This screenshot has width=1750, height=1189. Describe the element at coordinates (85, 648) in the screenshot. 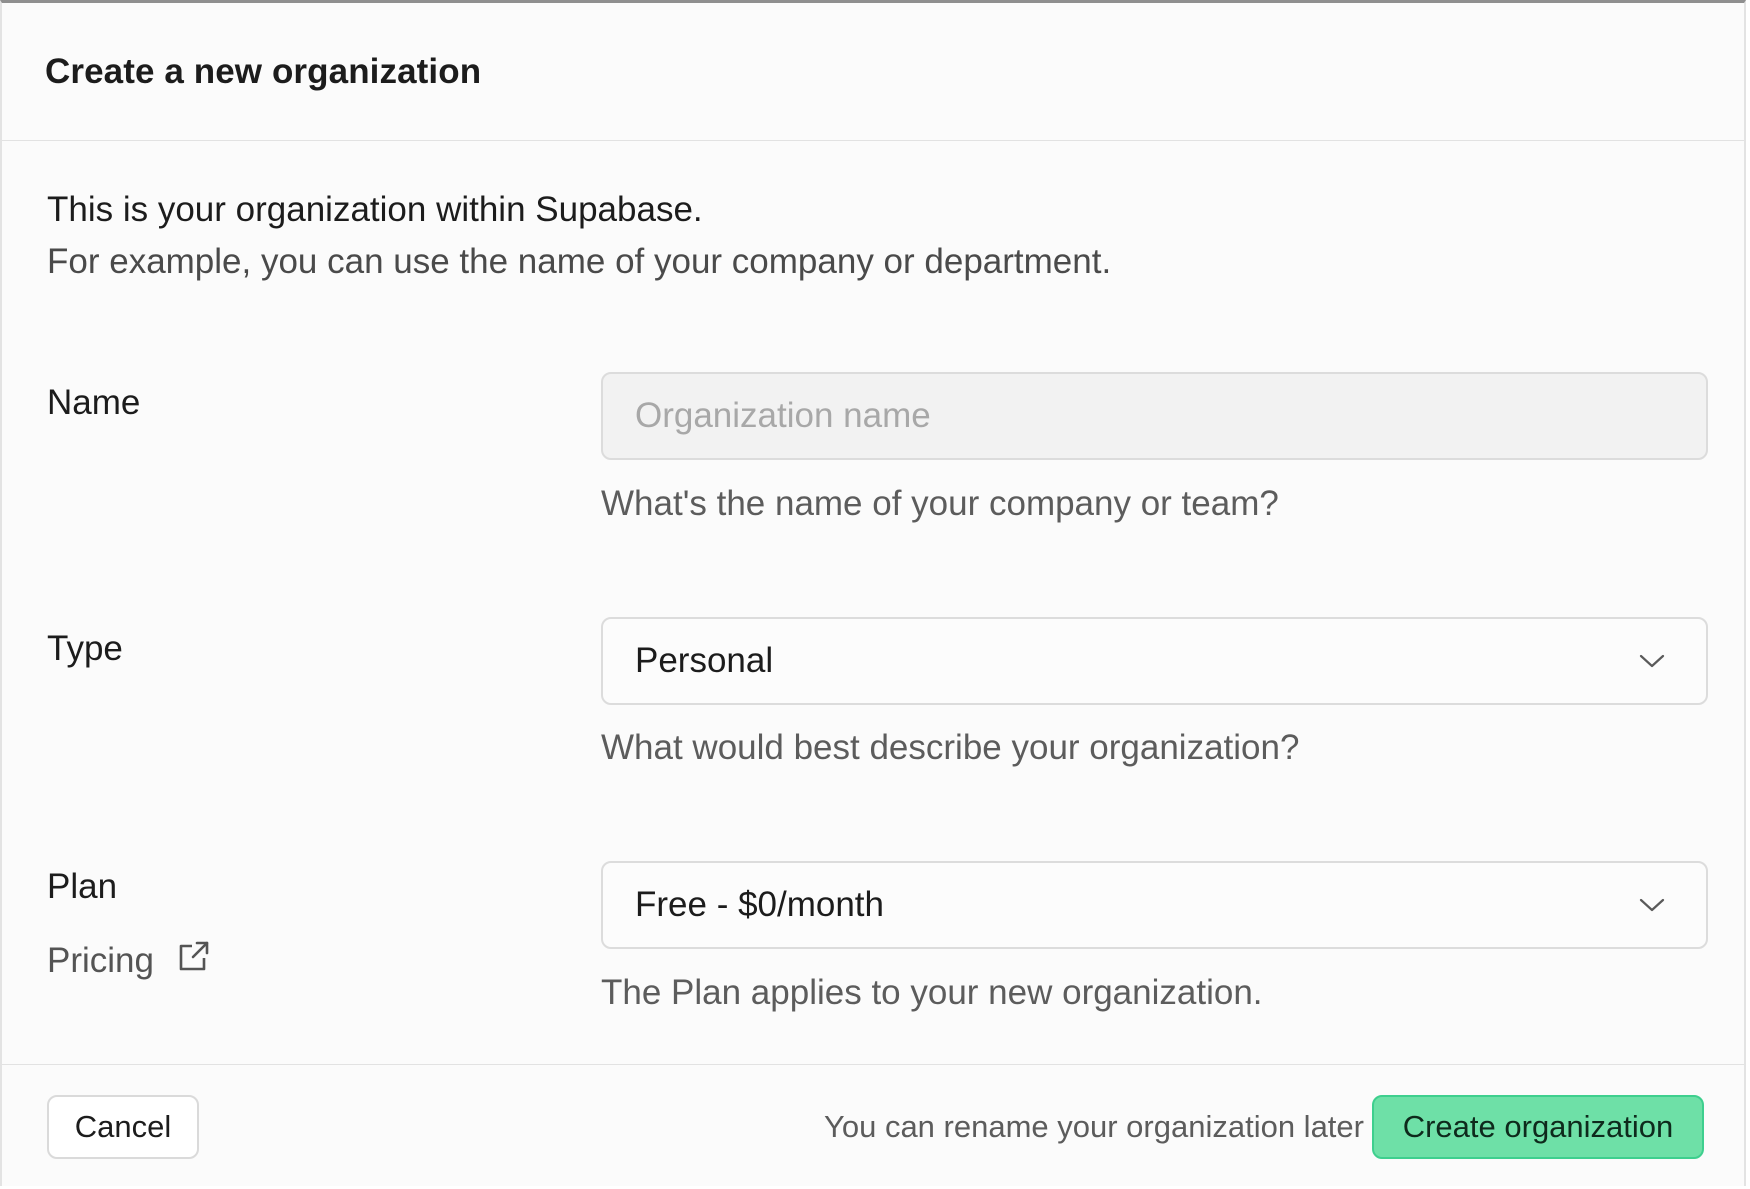

I see `type-label: Type` at that location.